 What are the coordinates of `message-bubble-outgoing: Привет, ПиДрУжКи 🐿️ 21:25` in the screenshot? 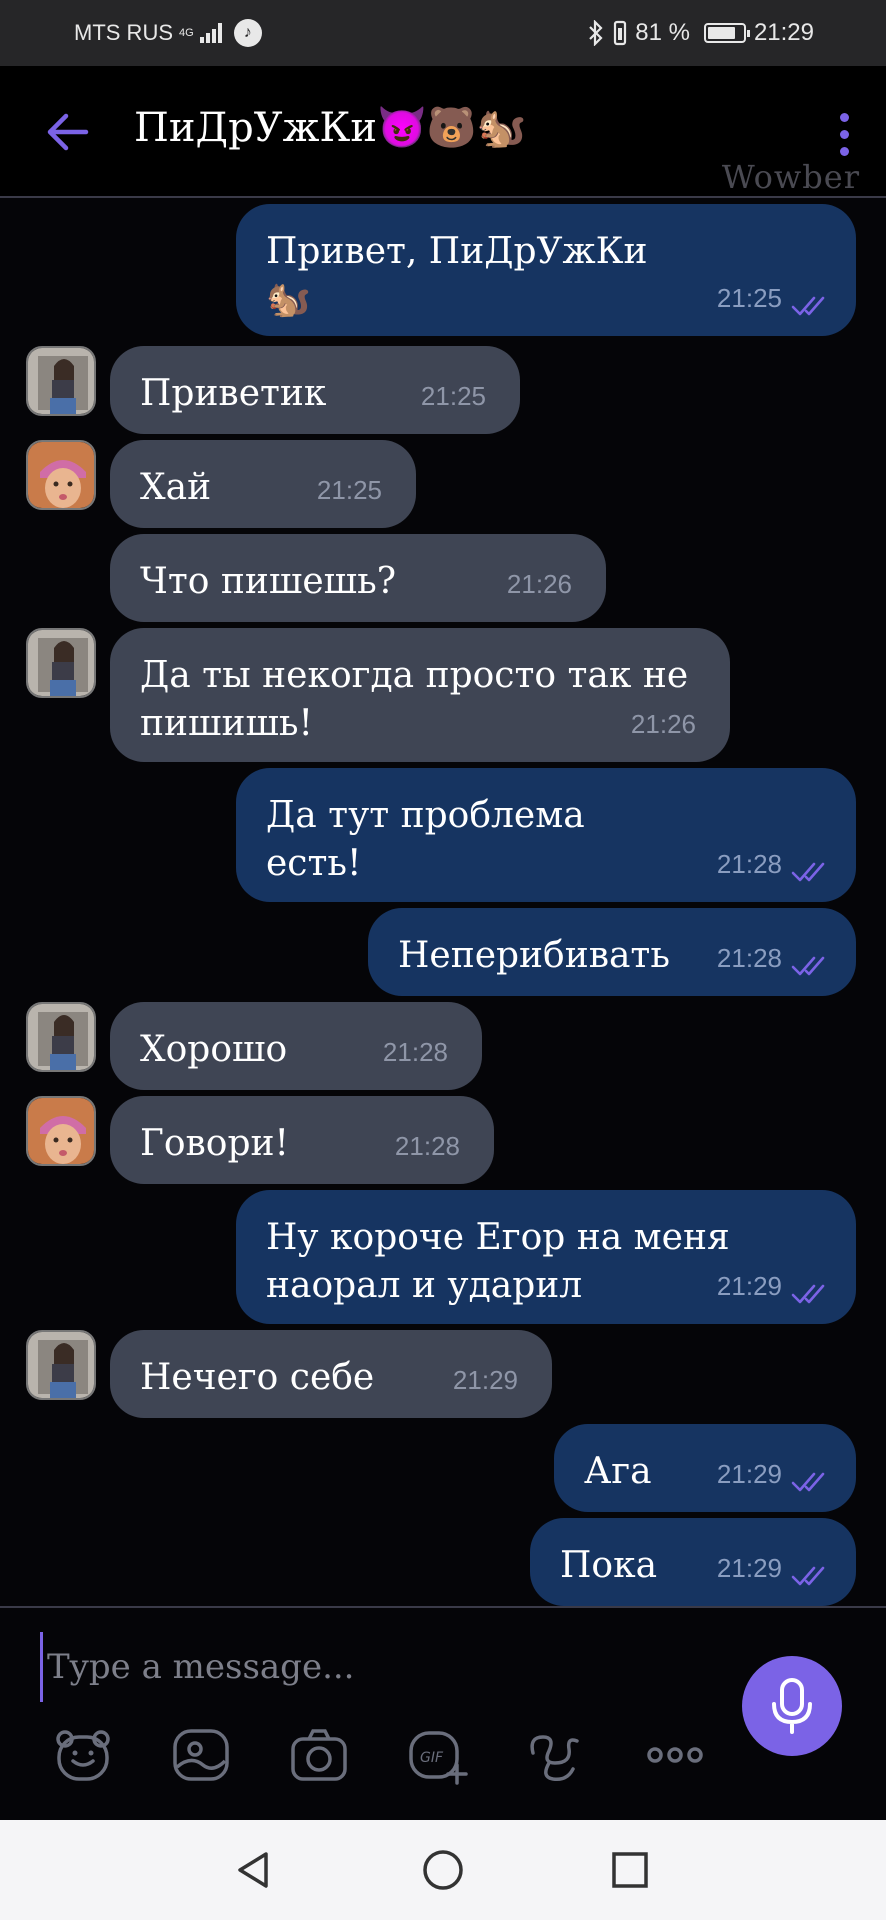 It's located at (546, 270).